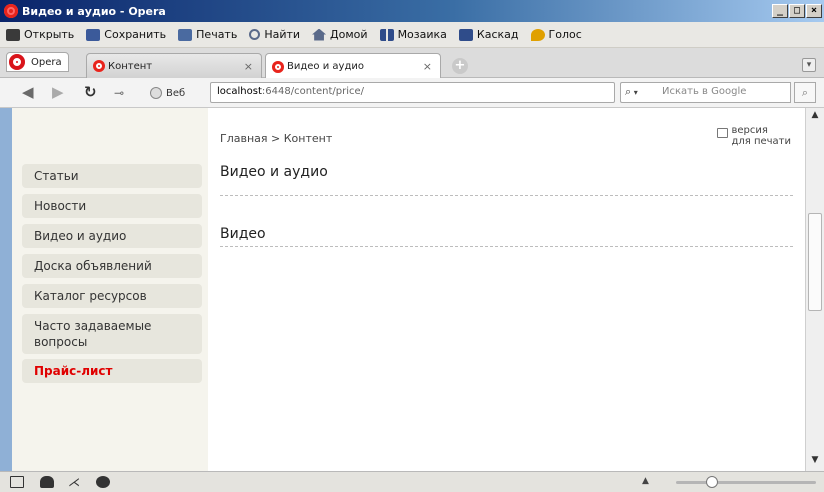  What do you see at coordinates (90, 92) in the screenshot?
I see `reload-icon: ↻` at bounding box center [90, 92].